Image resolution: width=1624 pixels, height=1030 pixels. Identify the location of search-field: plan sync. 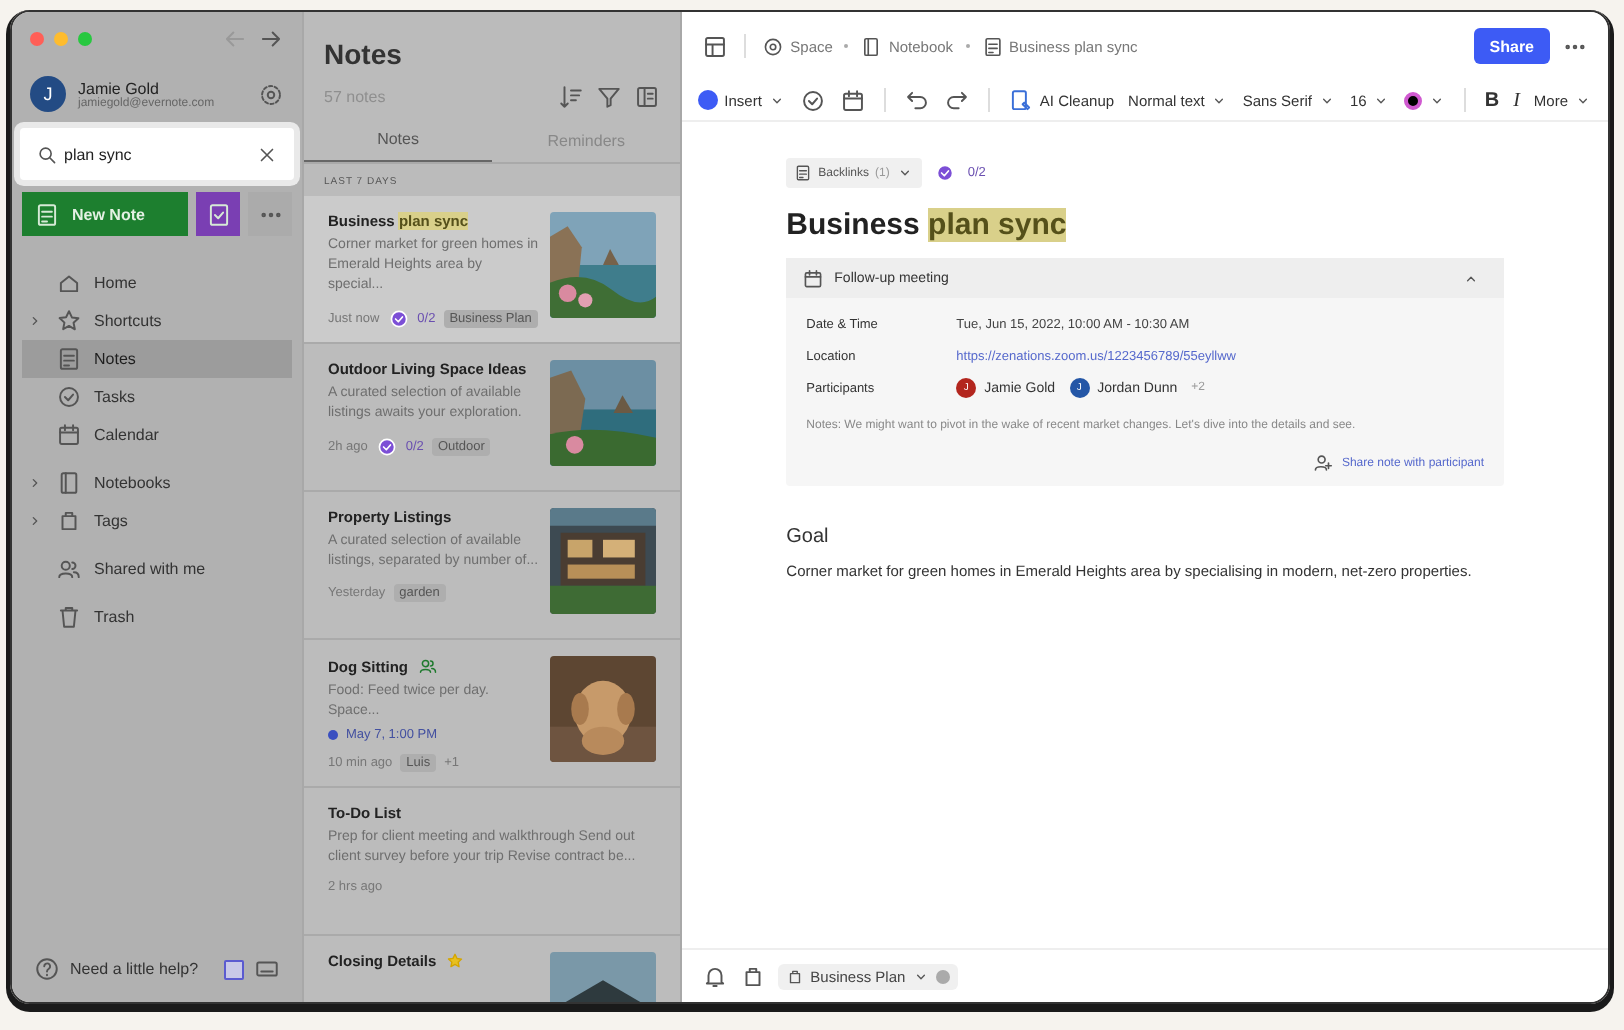
(157, 154).